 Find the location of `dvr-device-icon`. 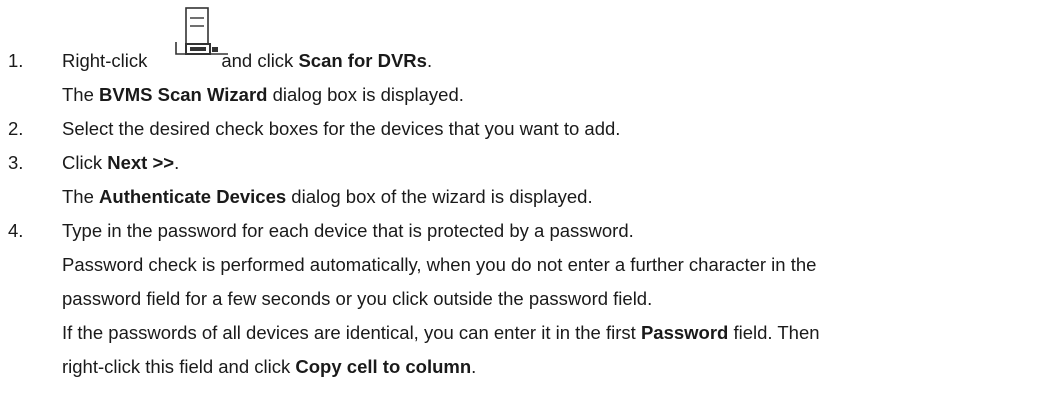

dvr-device-icon is located at coordinates (201, 31).